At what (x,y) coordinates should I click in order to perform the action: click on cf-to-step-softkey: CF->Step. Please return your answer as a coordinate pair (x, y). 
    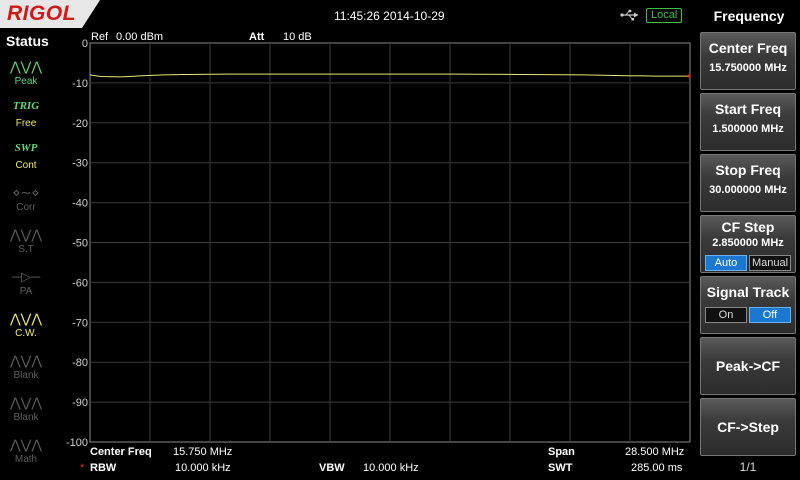
    Looking at the image, I should click on (748, 427).